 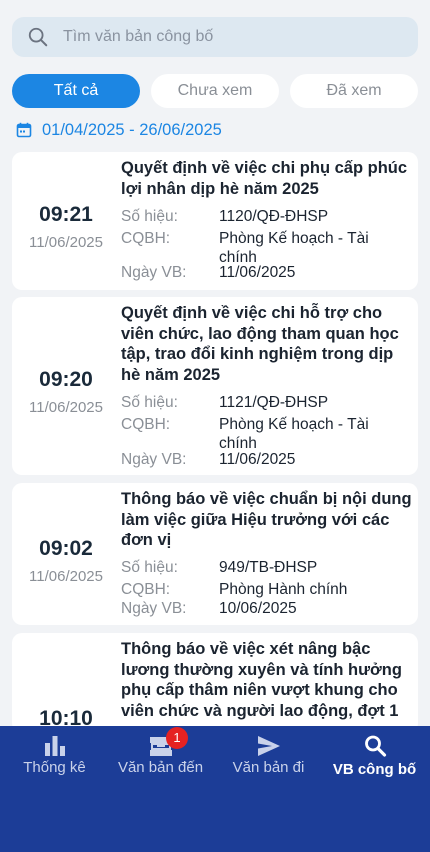 I want to click on date-range-picker: 01/04/2025 - 26/06/2025, so click(x=119, y=130).